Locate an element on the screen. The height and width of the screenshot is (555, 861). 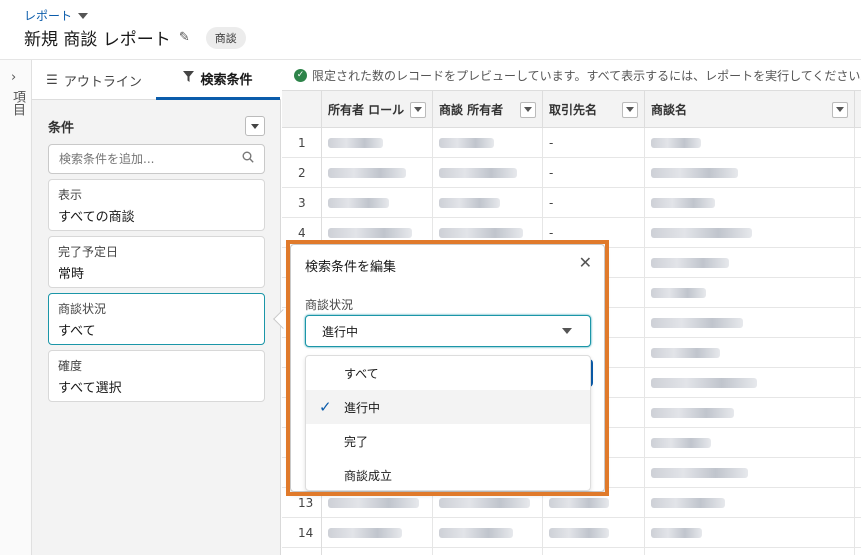
close-icon: ✕ is located at coordinates (585, 262).